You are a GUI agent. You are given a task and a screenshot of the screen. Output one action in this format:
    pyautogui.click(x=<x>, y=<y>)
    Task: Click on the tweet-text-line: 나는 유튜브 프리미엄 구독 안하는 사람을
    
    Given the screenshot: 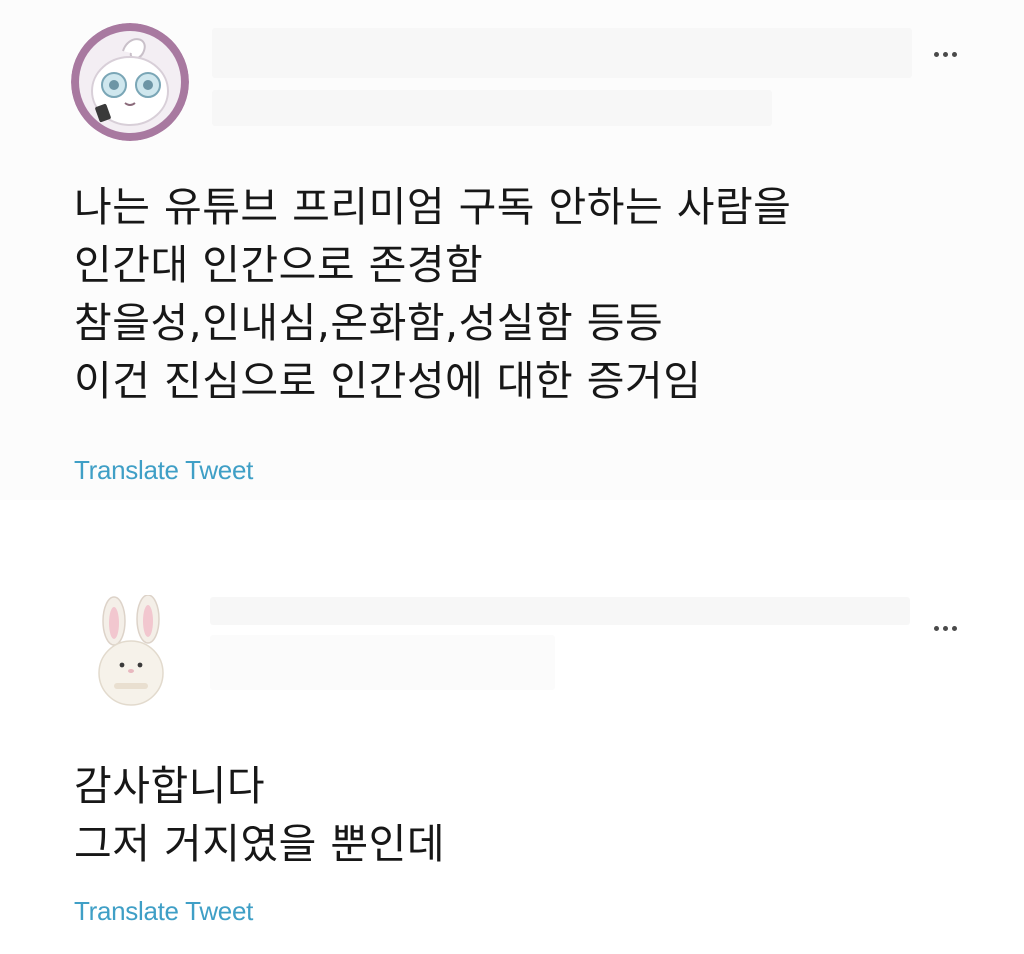 What is the action you would take?
    pyautogui.click(x=433, y=207)
    